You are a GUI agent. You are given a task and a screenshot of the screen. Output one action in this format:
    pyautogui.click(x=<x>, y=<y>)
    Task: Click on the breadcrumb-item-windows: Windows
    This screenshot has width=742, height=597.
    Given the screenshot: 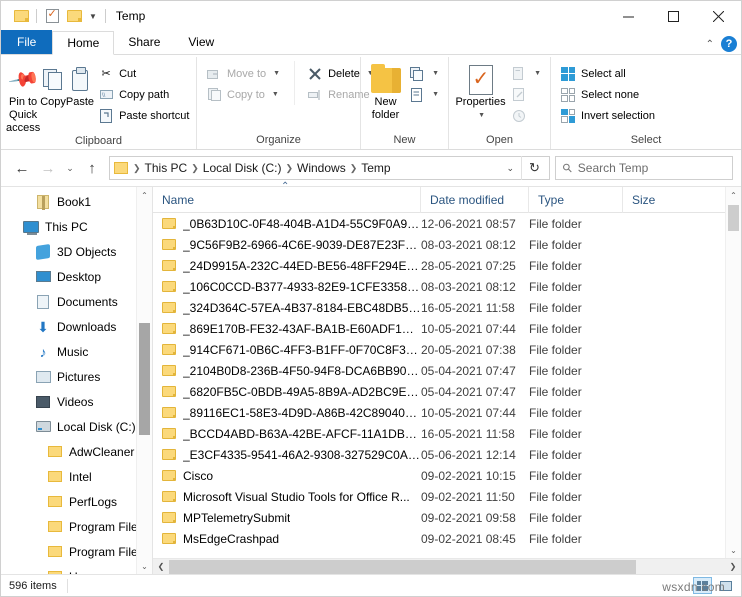 What is the action you would take?
    pyautogui.click(x=321, y=168)
    